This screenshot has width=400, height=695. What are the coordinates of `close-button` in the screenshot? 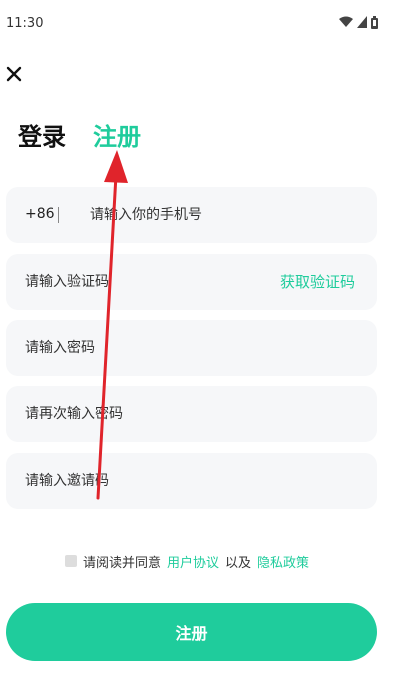 It's located at (14, 74).